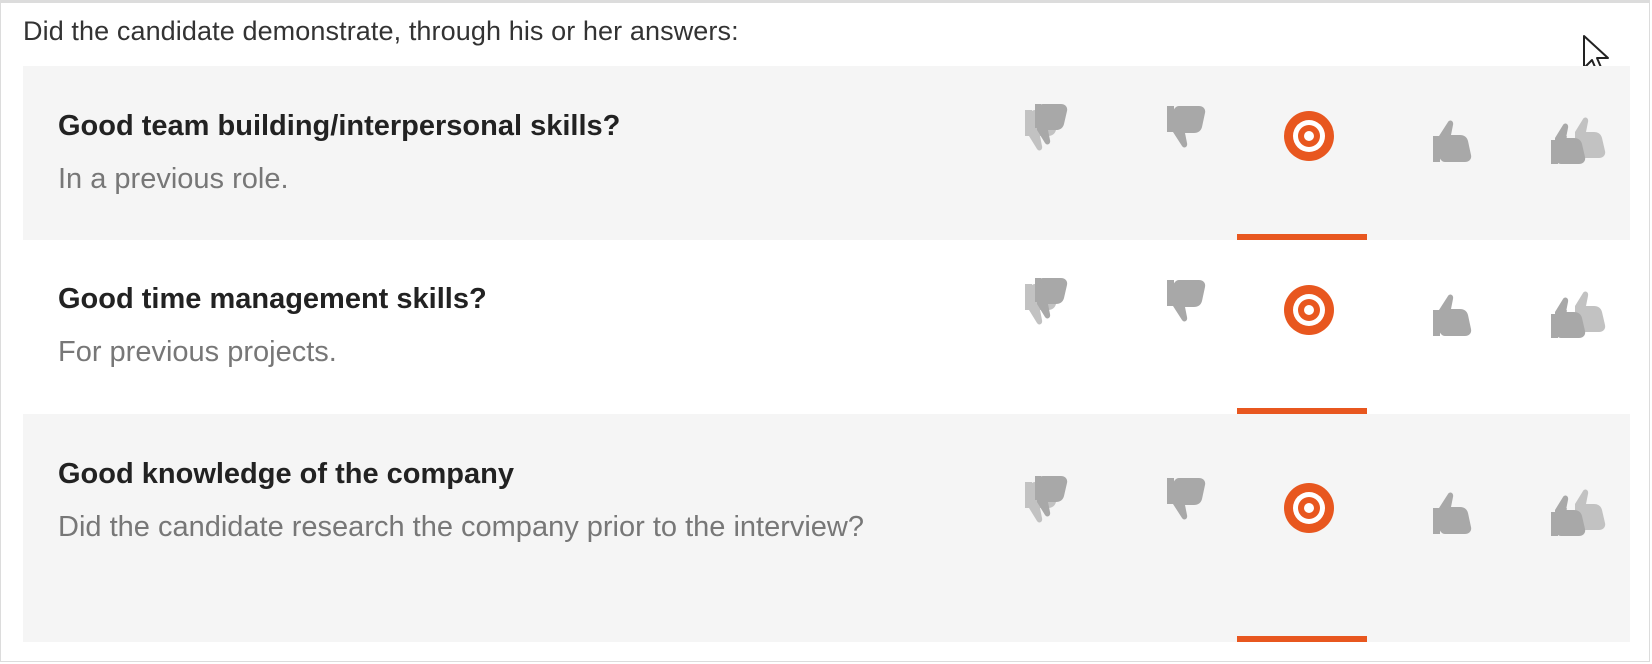 Image resolution: width=1652 pixels, height=664 pixels. What do you see at coordinates (272, 299) in the screenshot?
I see `question-title: Good time management skills?` at bounding box center [272, 299].